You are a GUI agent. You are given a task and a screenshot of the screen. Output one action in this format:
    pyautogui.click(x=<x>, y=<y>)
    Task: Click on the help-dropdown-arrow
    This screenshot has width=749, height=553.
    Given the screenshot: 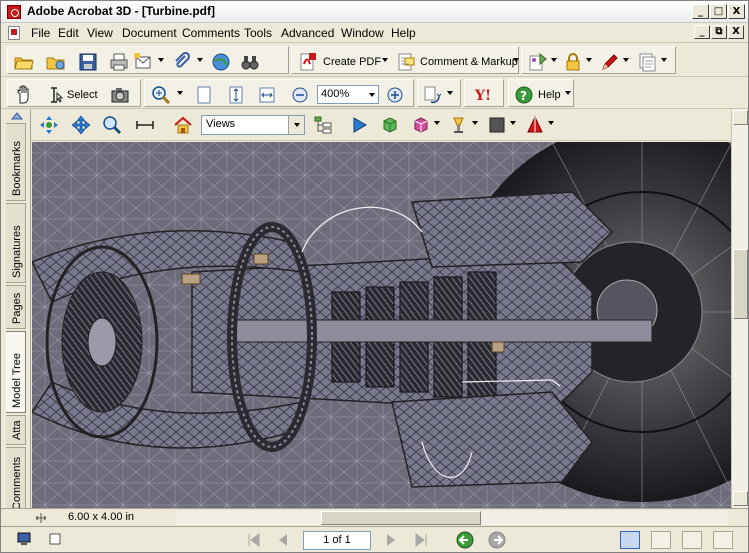 What is the action you would take?
    pyautogui.click(x=568, y=93)
    